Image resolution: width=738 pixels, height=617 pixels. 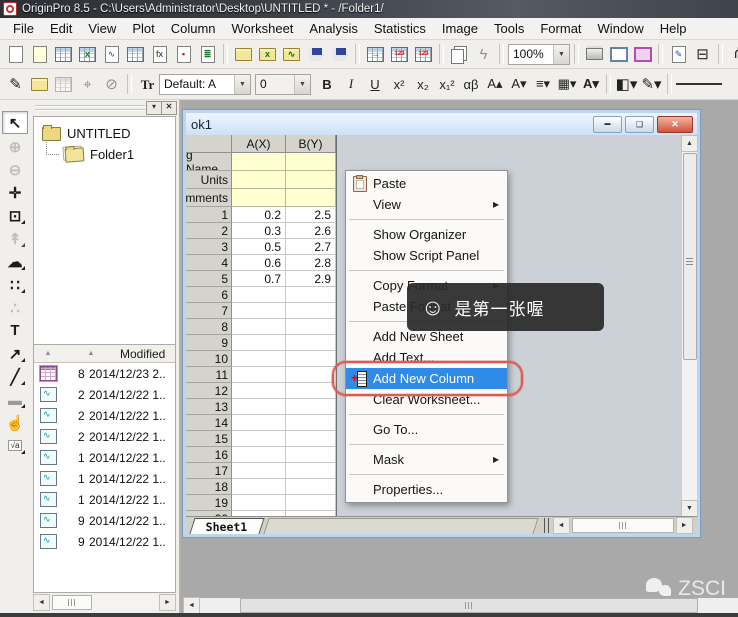 I want to click on workbook-titlebar: ok1, so click(x=441, y=124).